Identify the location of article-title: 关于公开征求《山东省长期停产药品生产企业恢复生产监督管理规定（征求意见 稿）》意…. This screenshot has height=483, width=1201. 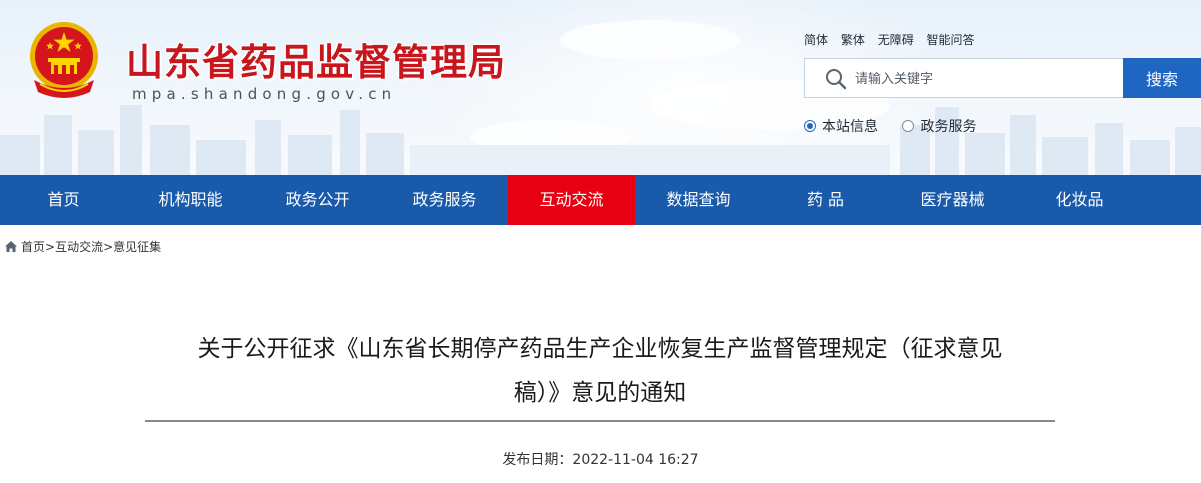
(600, 371).